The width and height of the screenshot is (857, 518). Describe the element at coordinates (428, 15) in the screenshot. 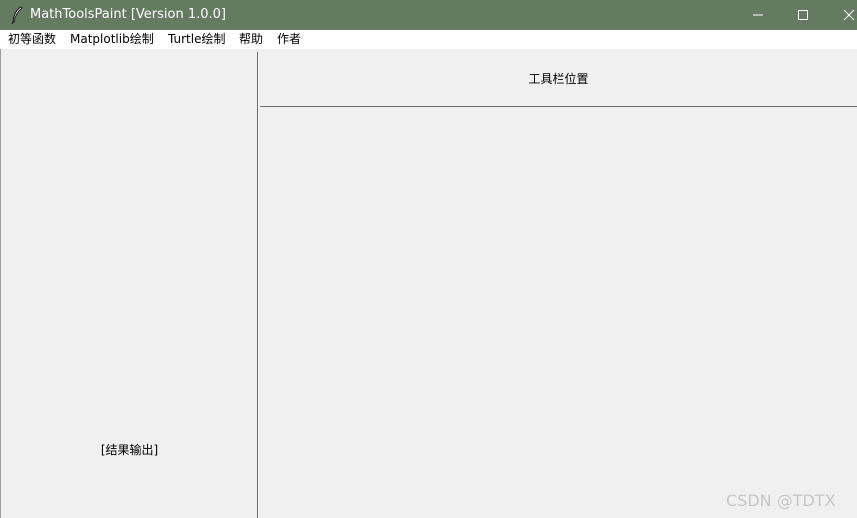

I see `title-bar: MathToolsPaint [Version 1.0.0]` at that location.